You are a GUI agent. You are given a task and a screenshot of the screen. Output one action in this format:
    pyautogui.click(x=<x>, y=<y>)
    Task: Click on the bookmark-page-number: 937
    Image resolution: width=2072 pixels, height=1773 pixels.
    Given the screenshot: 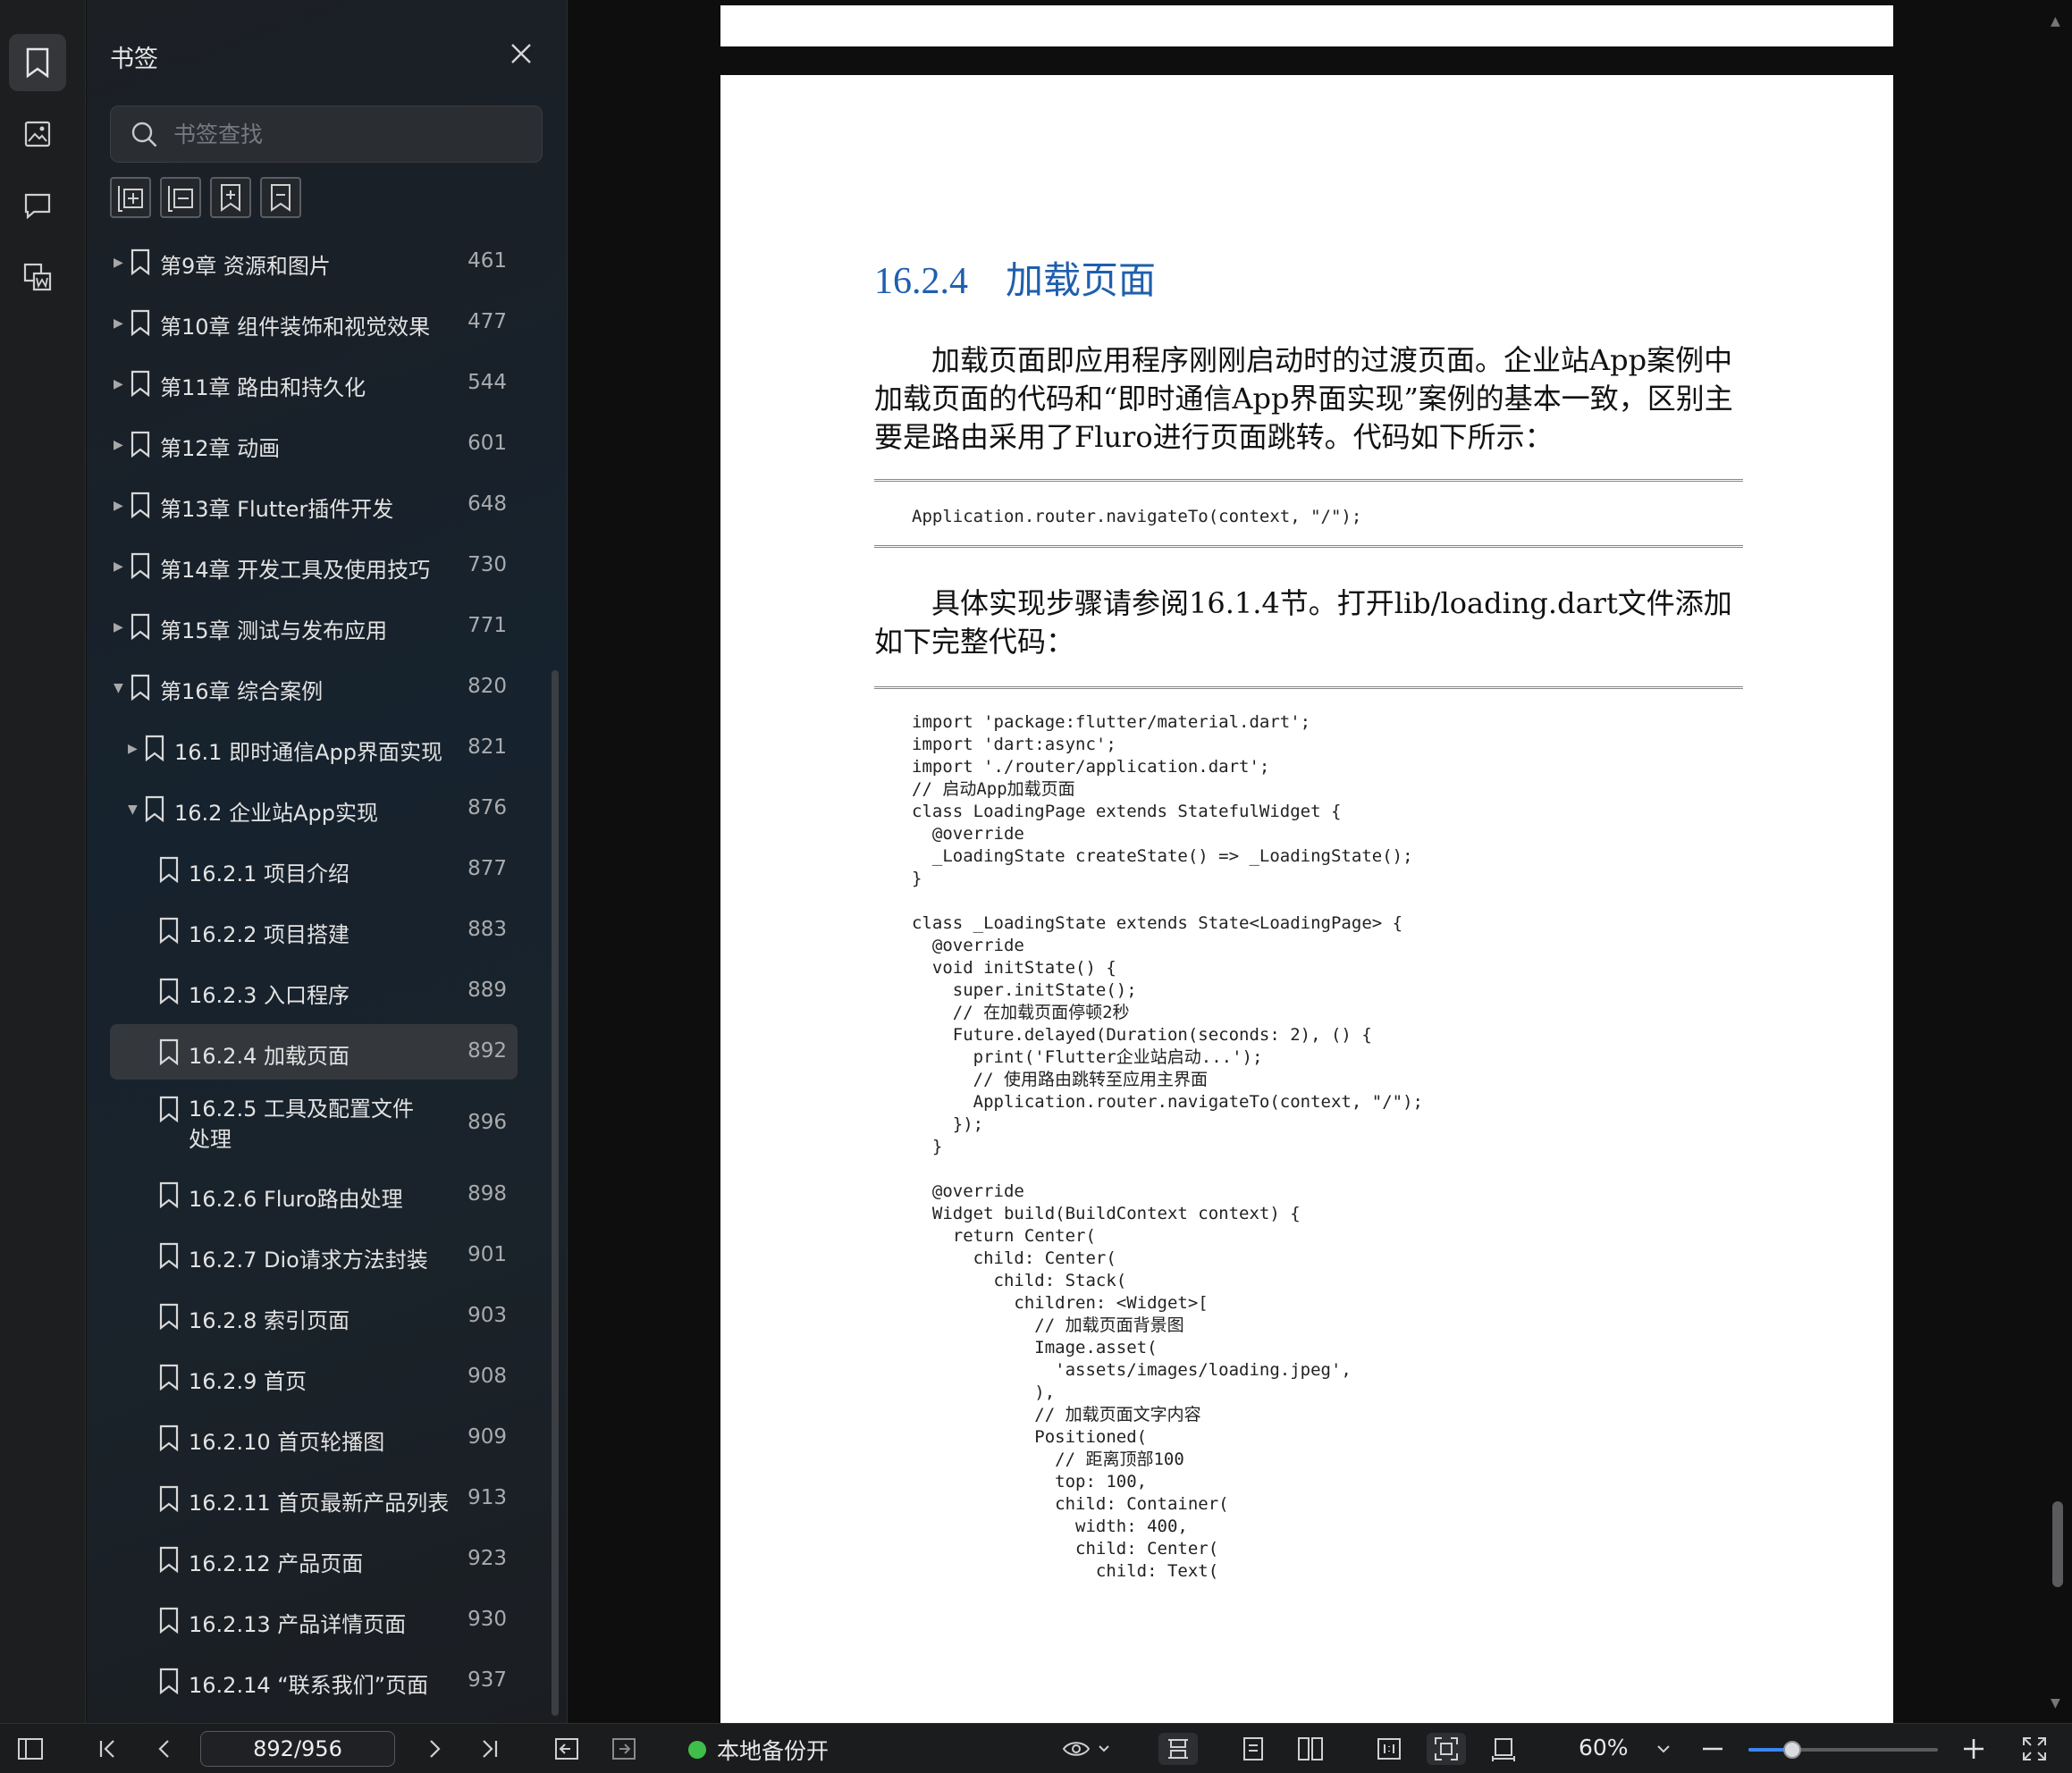 What is the action you would take?
    pyautogui.click(x=487, y=1680)
    